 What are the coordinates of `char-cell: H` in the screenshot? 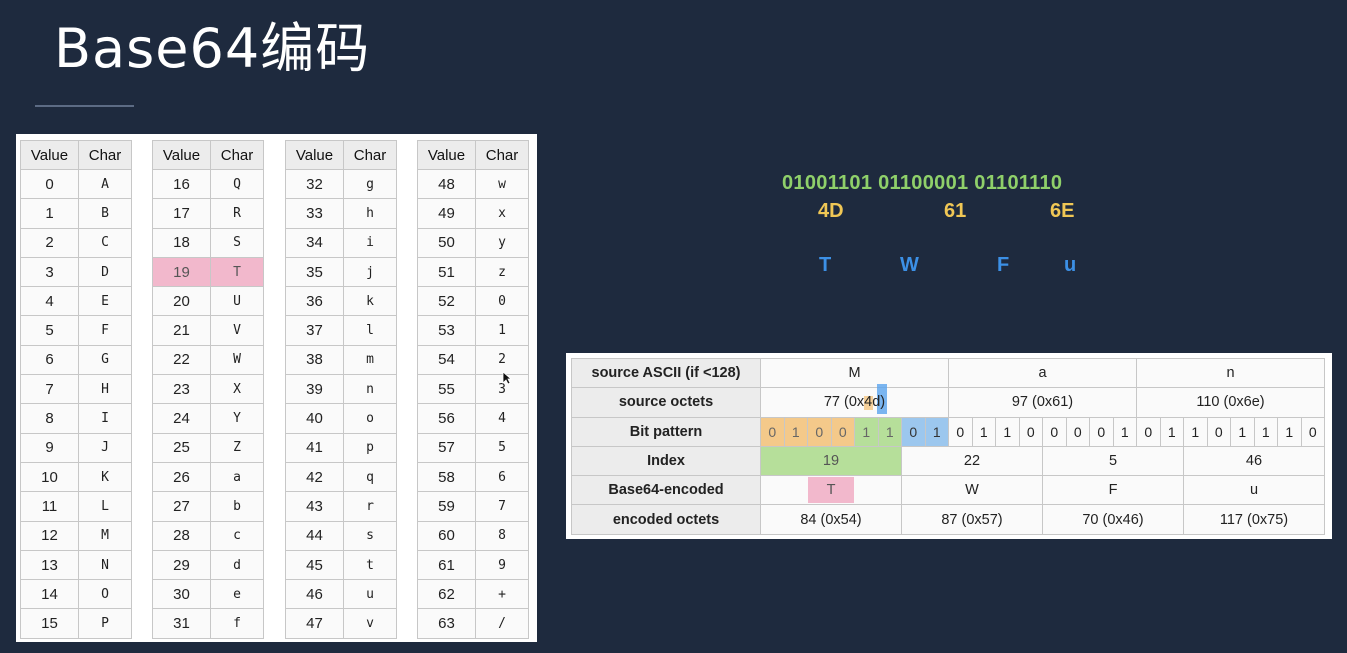 It's located at (105, 389).